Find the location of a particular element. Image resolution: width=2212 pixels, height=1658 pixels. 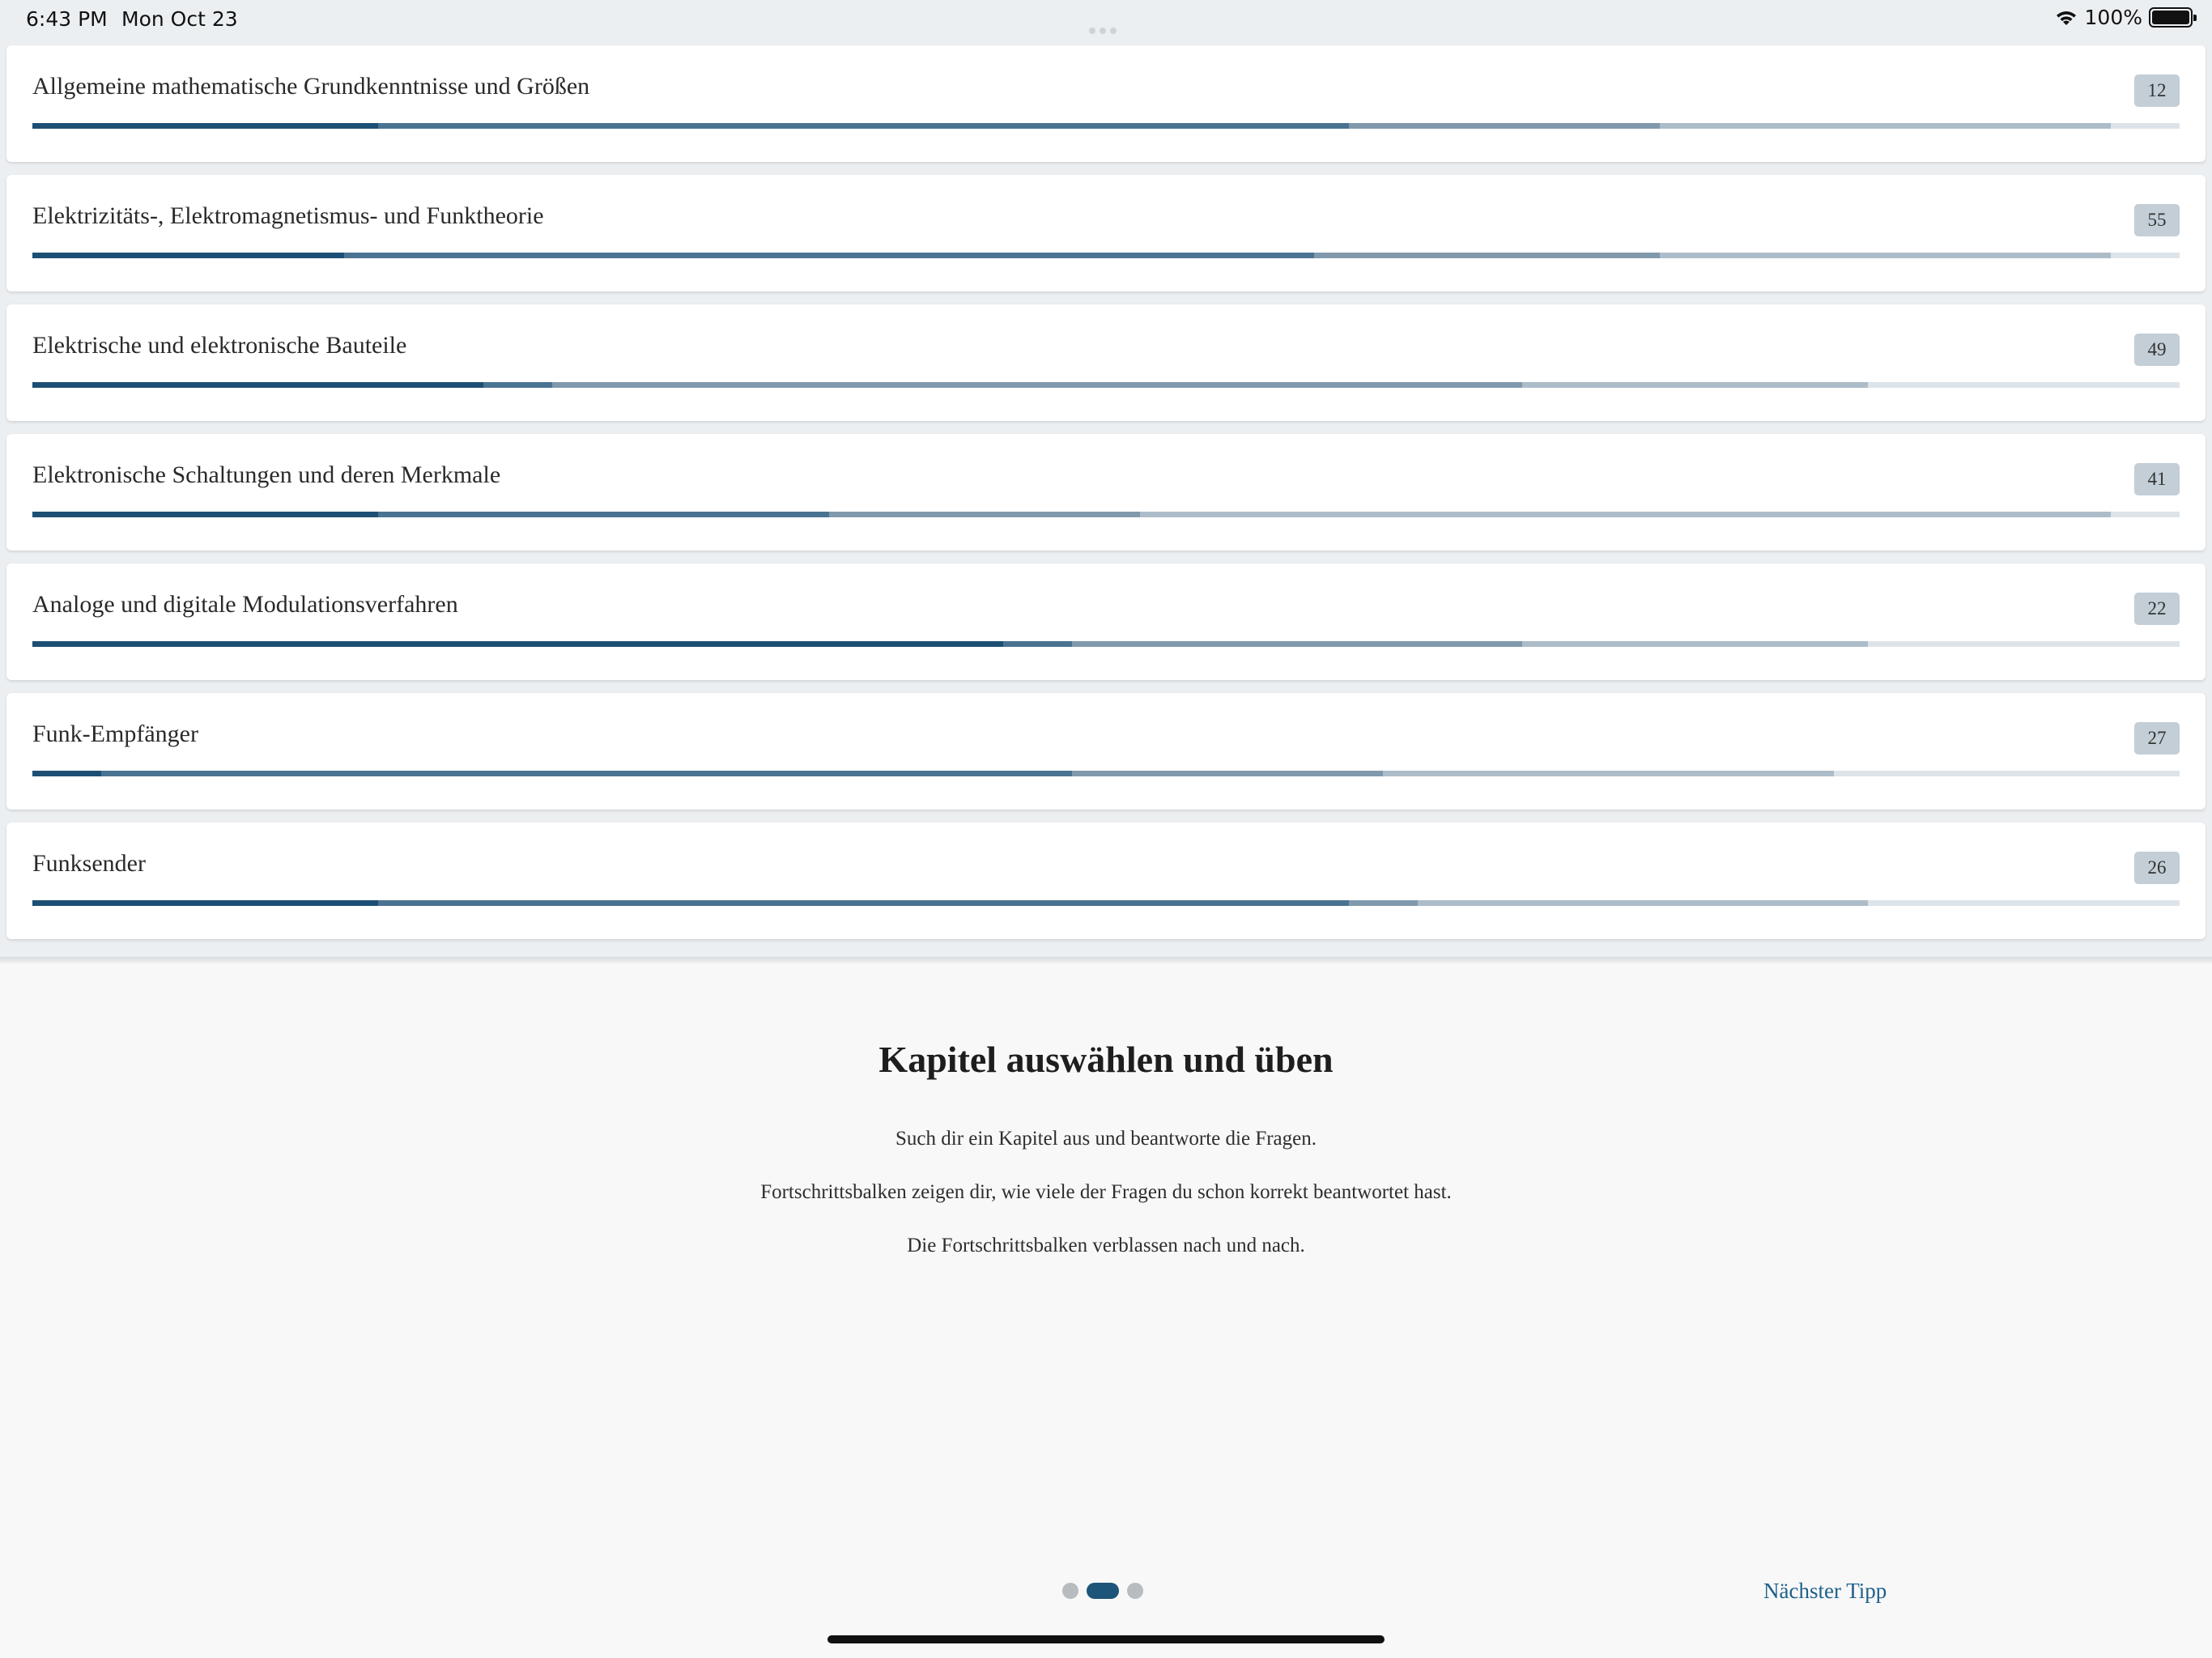

status-date: Mon Oct 23 is located at coordinates (180, 19).